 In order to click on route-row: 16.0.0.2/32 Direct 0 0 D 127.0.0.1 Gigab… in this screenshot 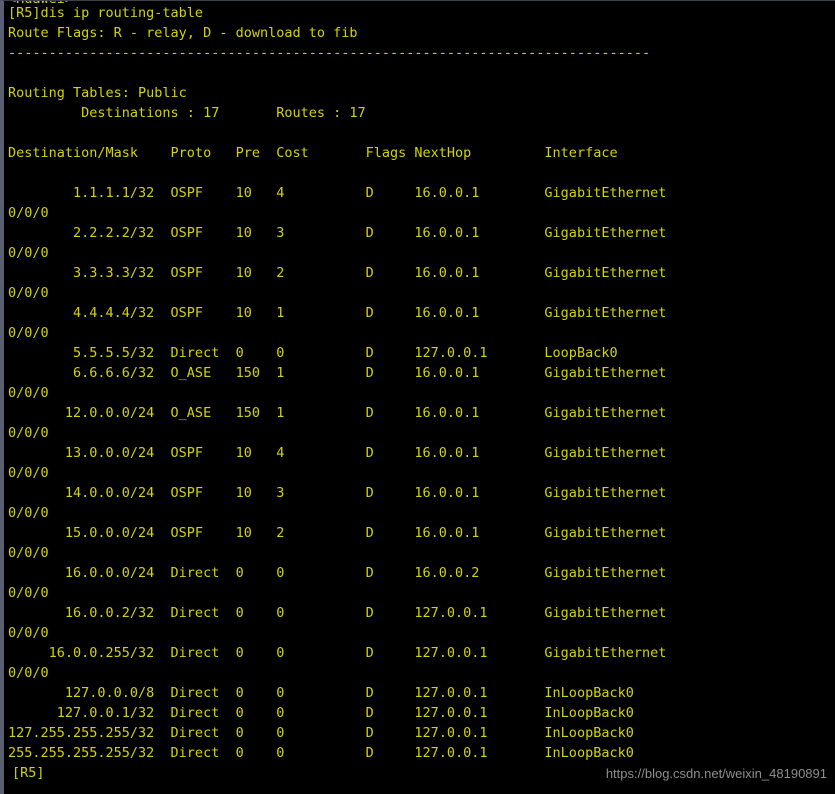, I will do `click(337, 613)`.